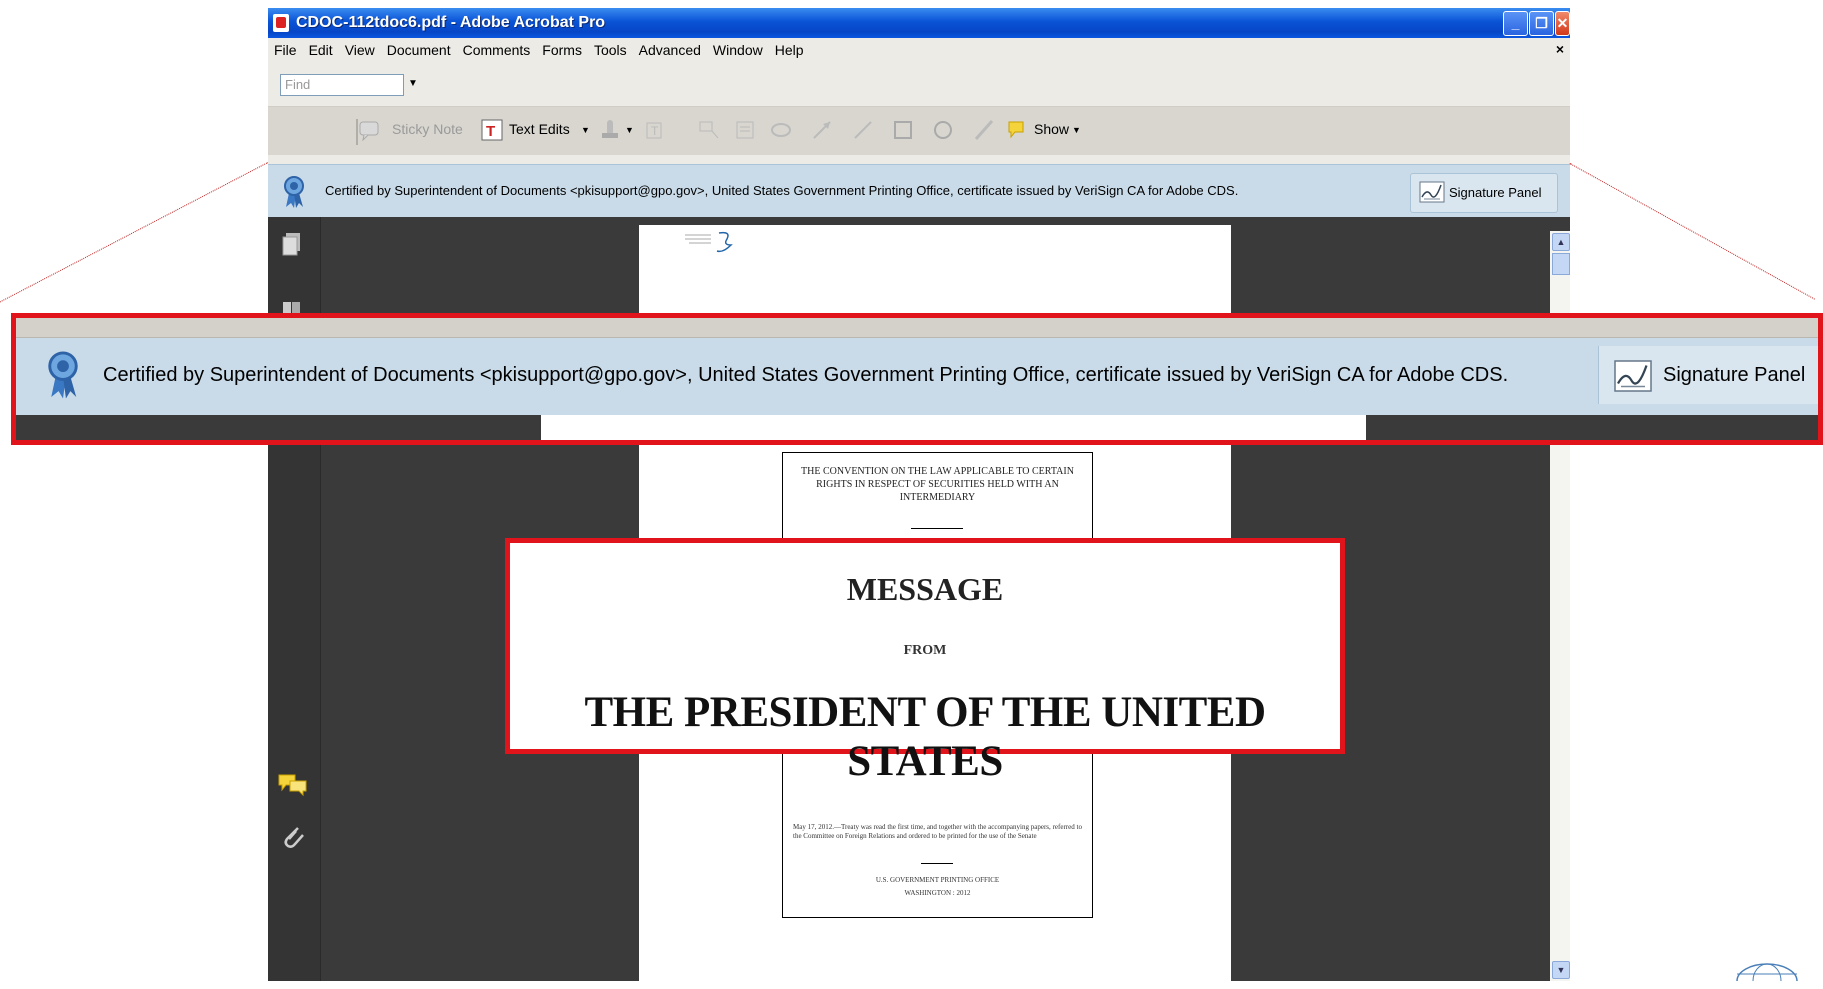 The image size is (1823, 989). I want to click on menu-edit: Edit, so click(321, 48).